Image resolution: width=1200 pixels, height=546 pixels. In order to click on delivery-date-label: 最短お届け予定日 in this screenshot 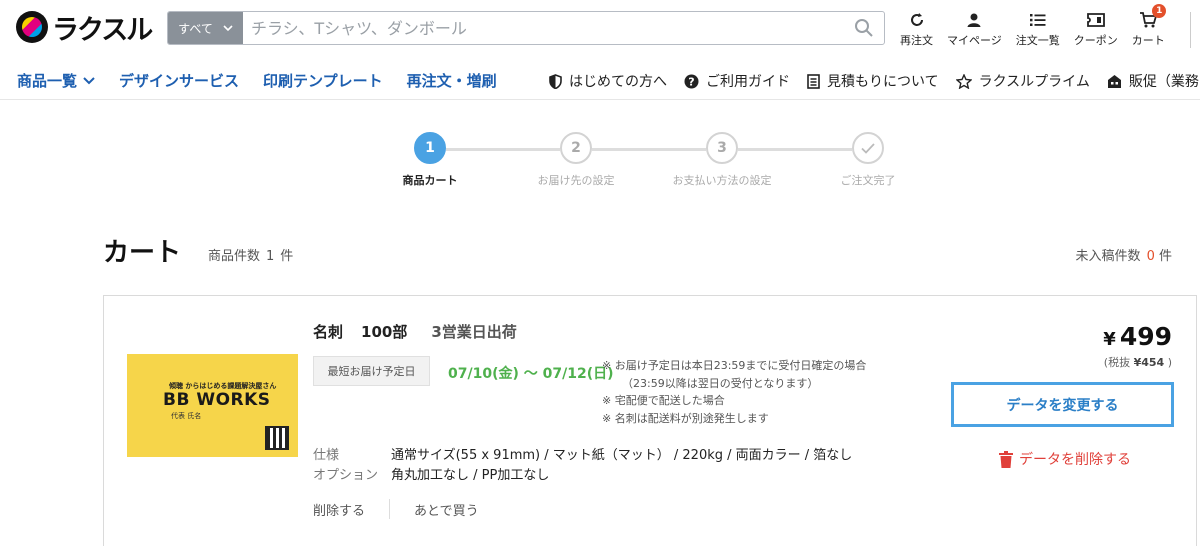, I will do `click(371, 371)`.